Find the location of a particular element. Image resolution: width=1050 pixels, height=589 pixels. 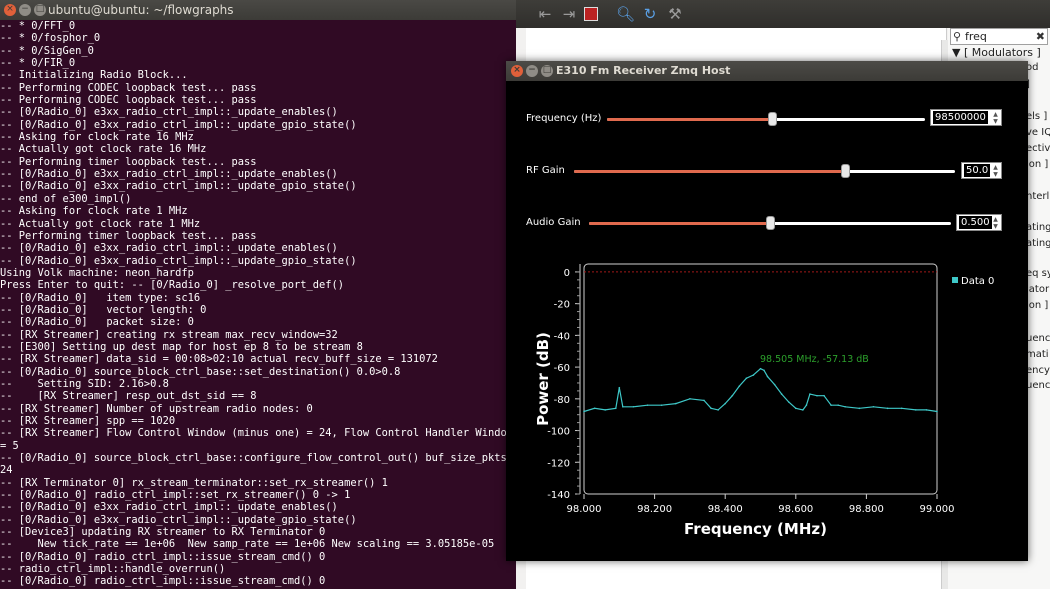

x-axis-title: Frequency (MHz) is located at coordinates (755, 529).